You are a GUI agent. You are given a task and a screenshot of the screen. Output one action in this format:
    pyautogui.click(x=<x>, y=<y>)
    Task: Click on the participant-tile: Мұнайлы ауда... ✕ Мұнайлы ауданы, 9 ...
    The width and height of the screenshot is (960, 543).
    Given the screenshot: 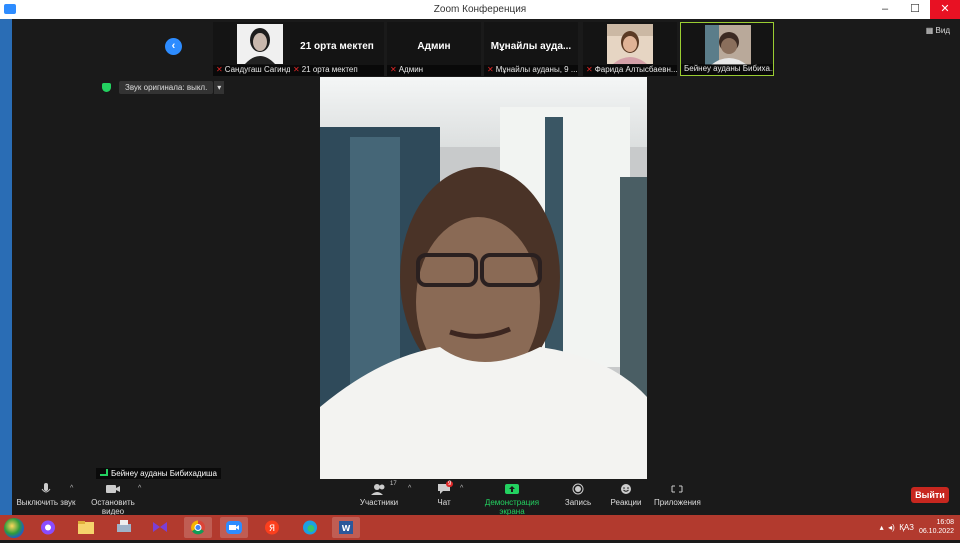 What is the action you would take?
    pyautogui.click(x=531, y=49)
    